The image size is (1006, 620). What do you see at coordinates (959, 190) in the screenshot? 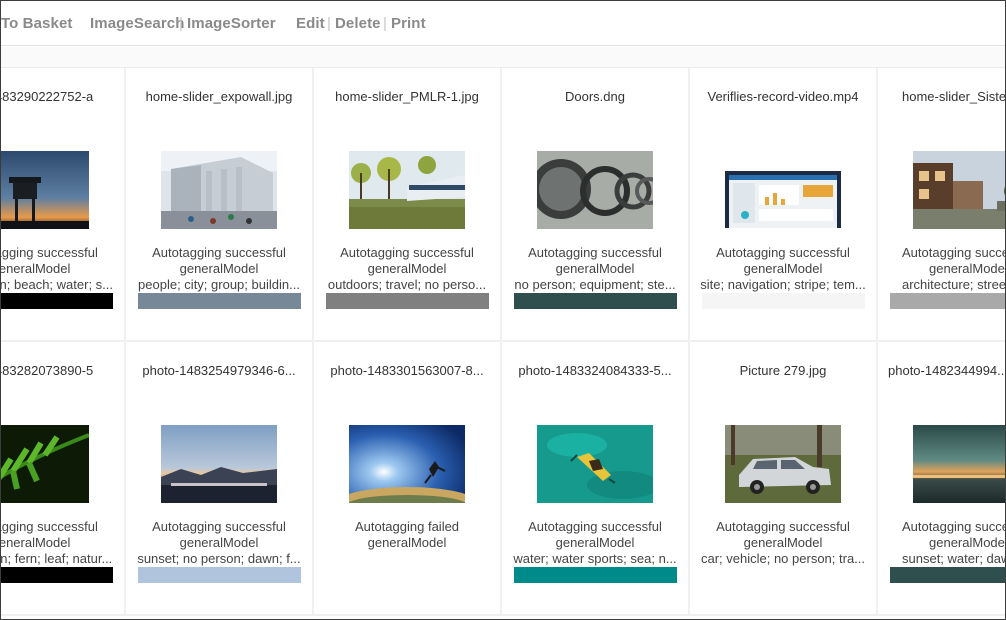
I see `thumbnail-sisters-street` at bounding box center [959, 190].